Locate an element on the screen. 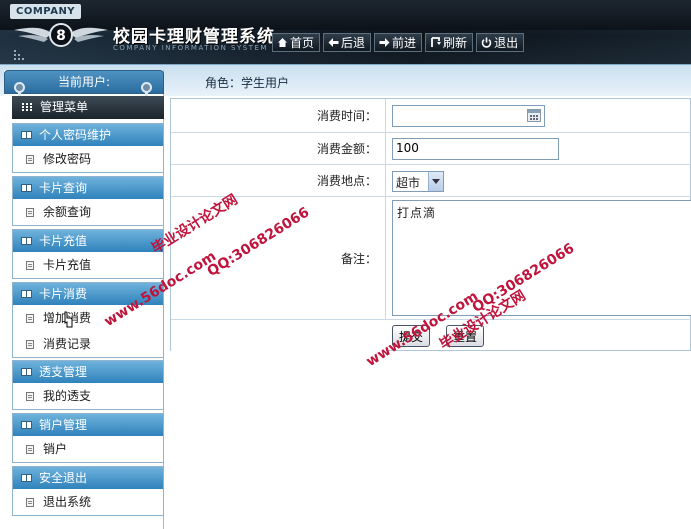 The image size is (691, 529). group-header: 安全退出 is located at coordinates (88, 478).